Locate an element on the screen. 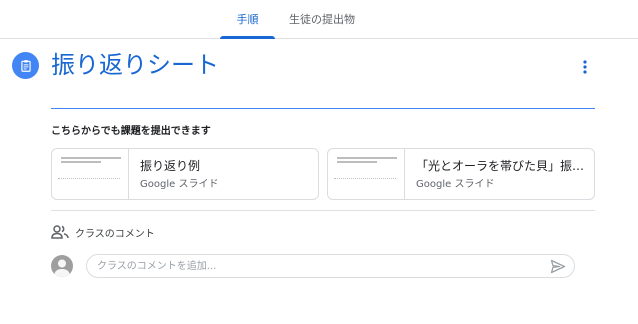 The height and width of the screenshot is (324, 638). avatar is located at coordinates (62, 266).